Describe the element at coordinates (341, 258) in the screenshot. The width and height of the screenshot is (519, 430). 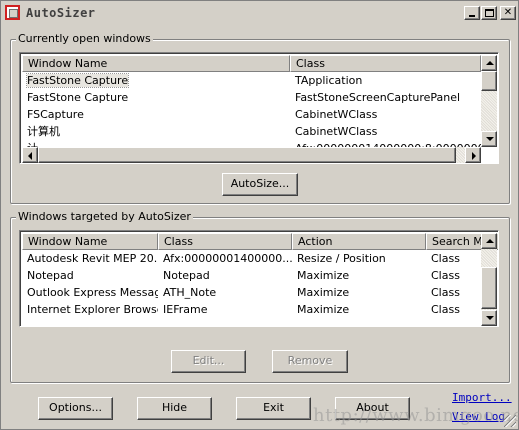
I see `row-action: Resize / Position` at that location.